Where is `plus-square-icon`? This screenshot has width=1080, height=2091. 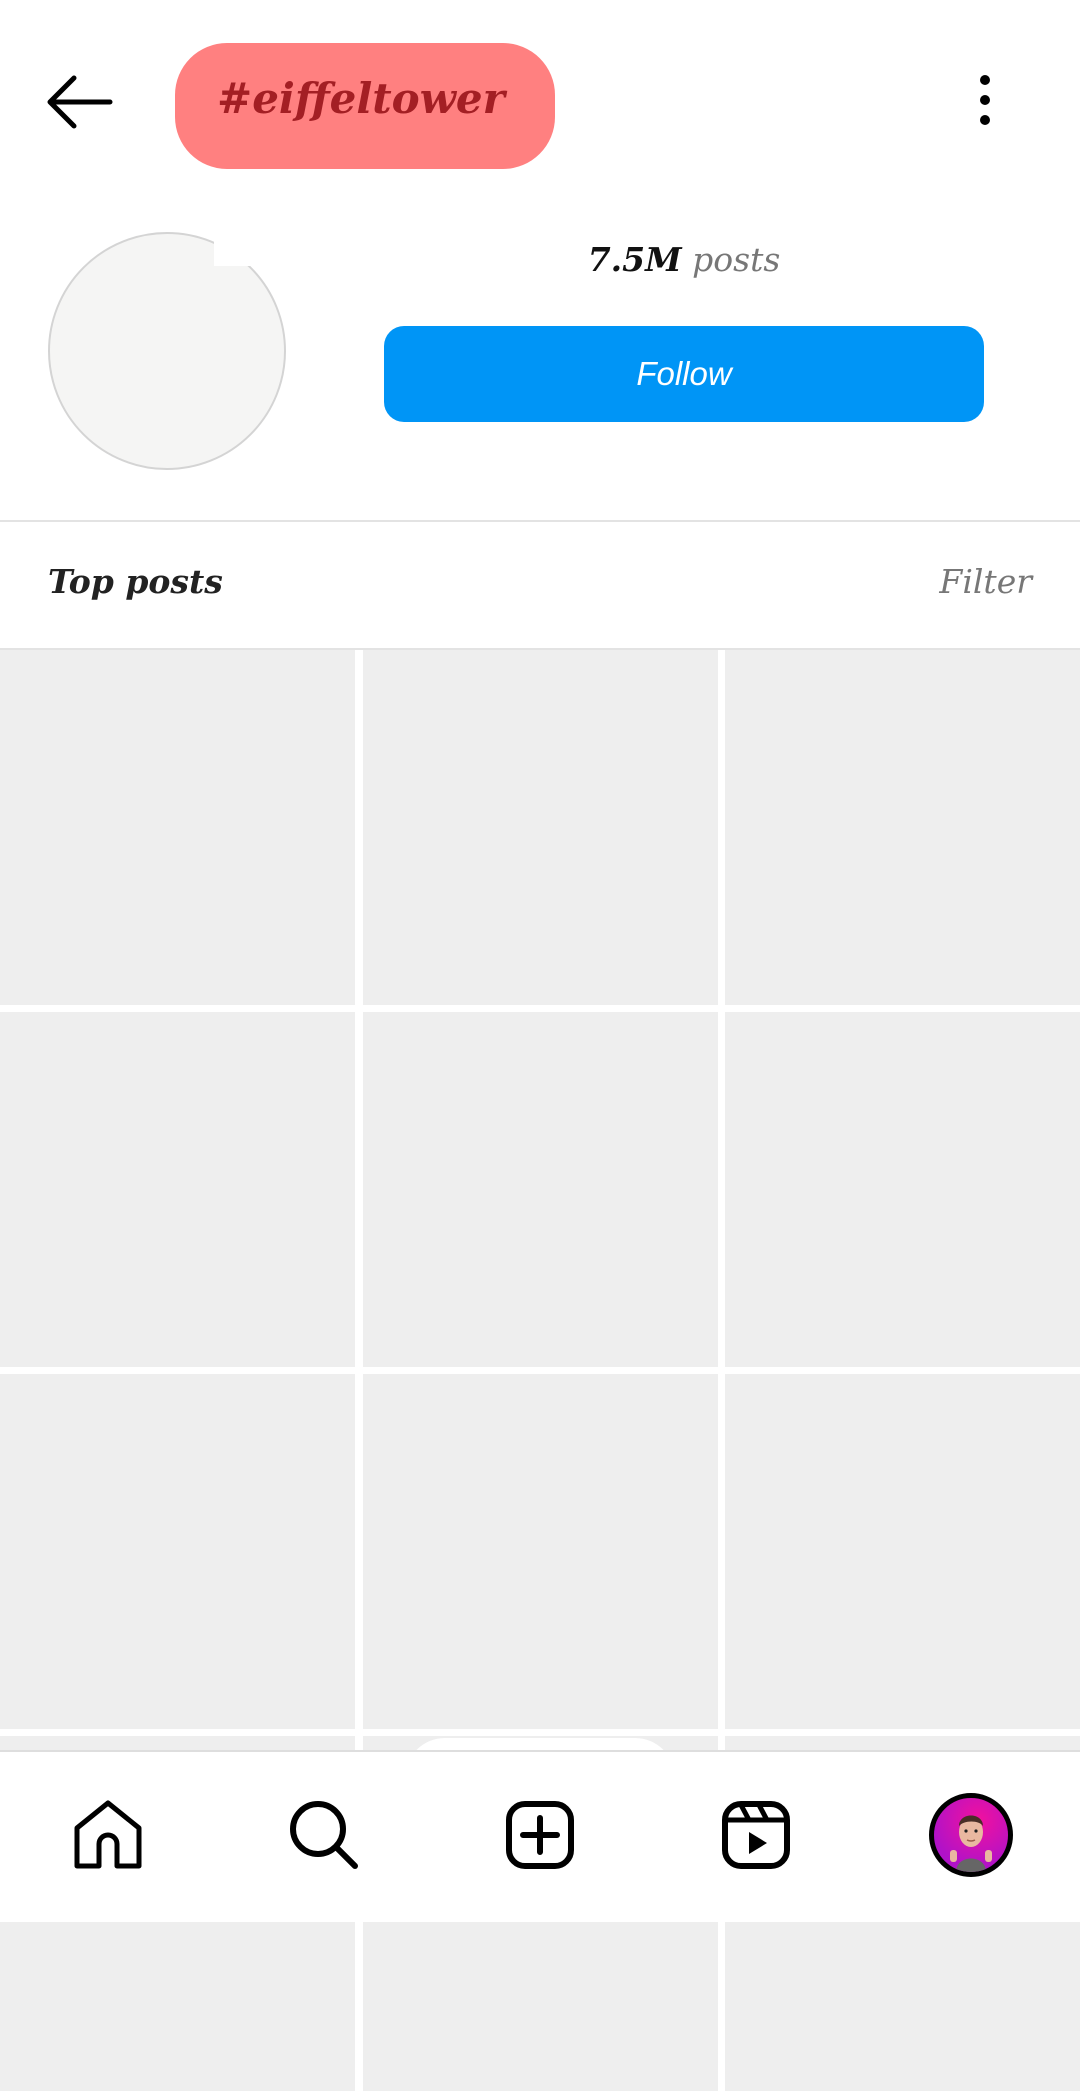
plus-square-icon is located at coordinates (540, 1835).